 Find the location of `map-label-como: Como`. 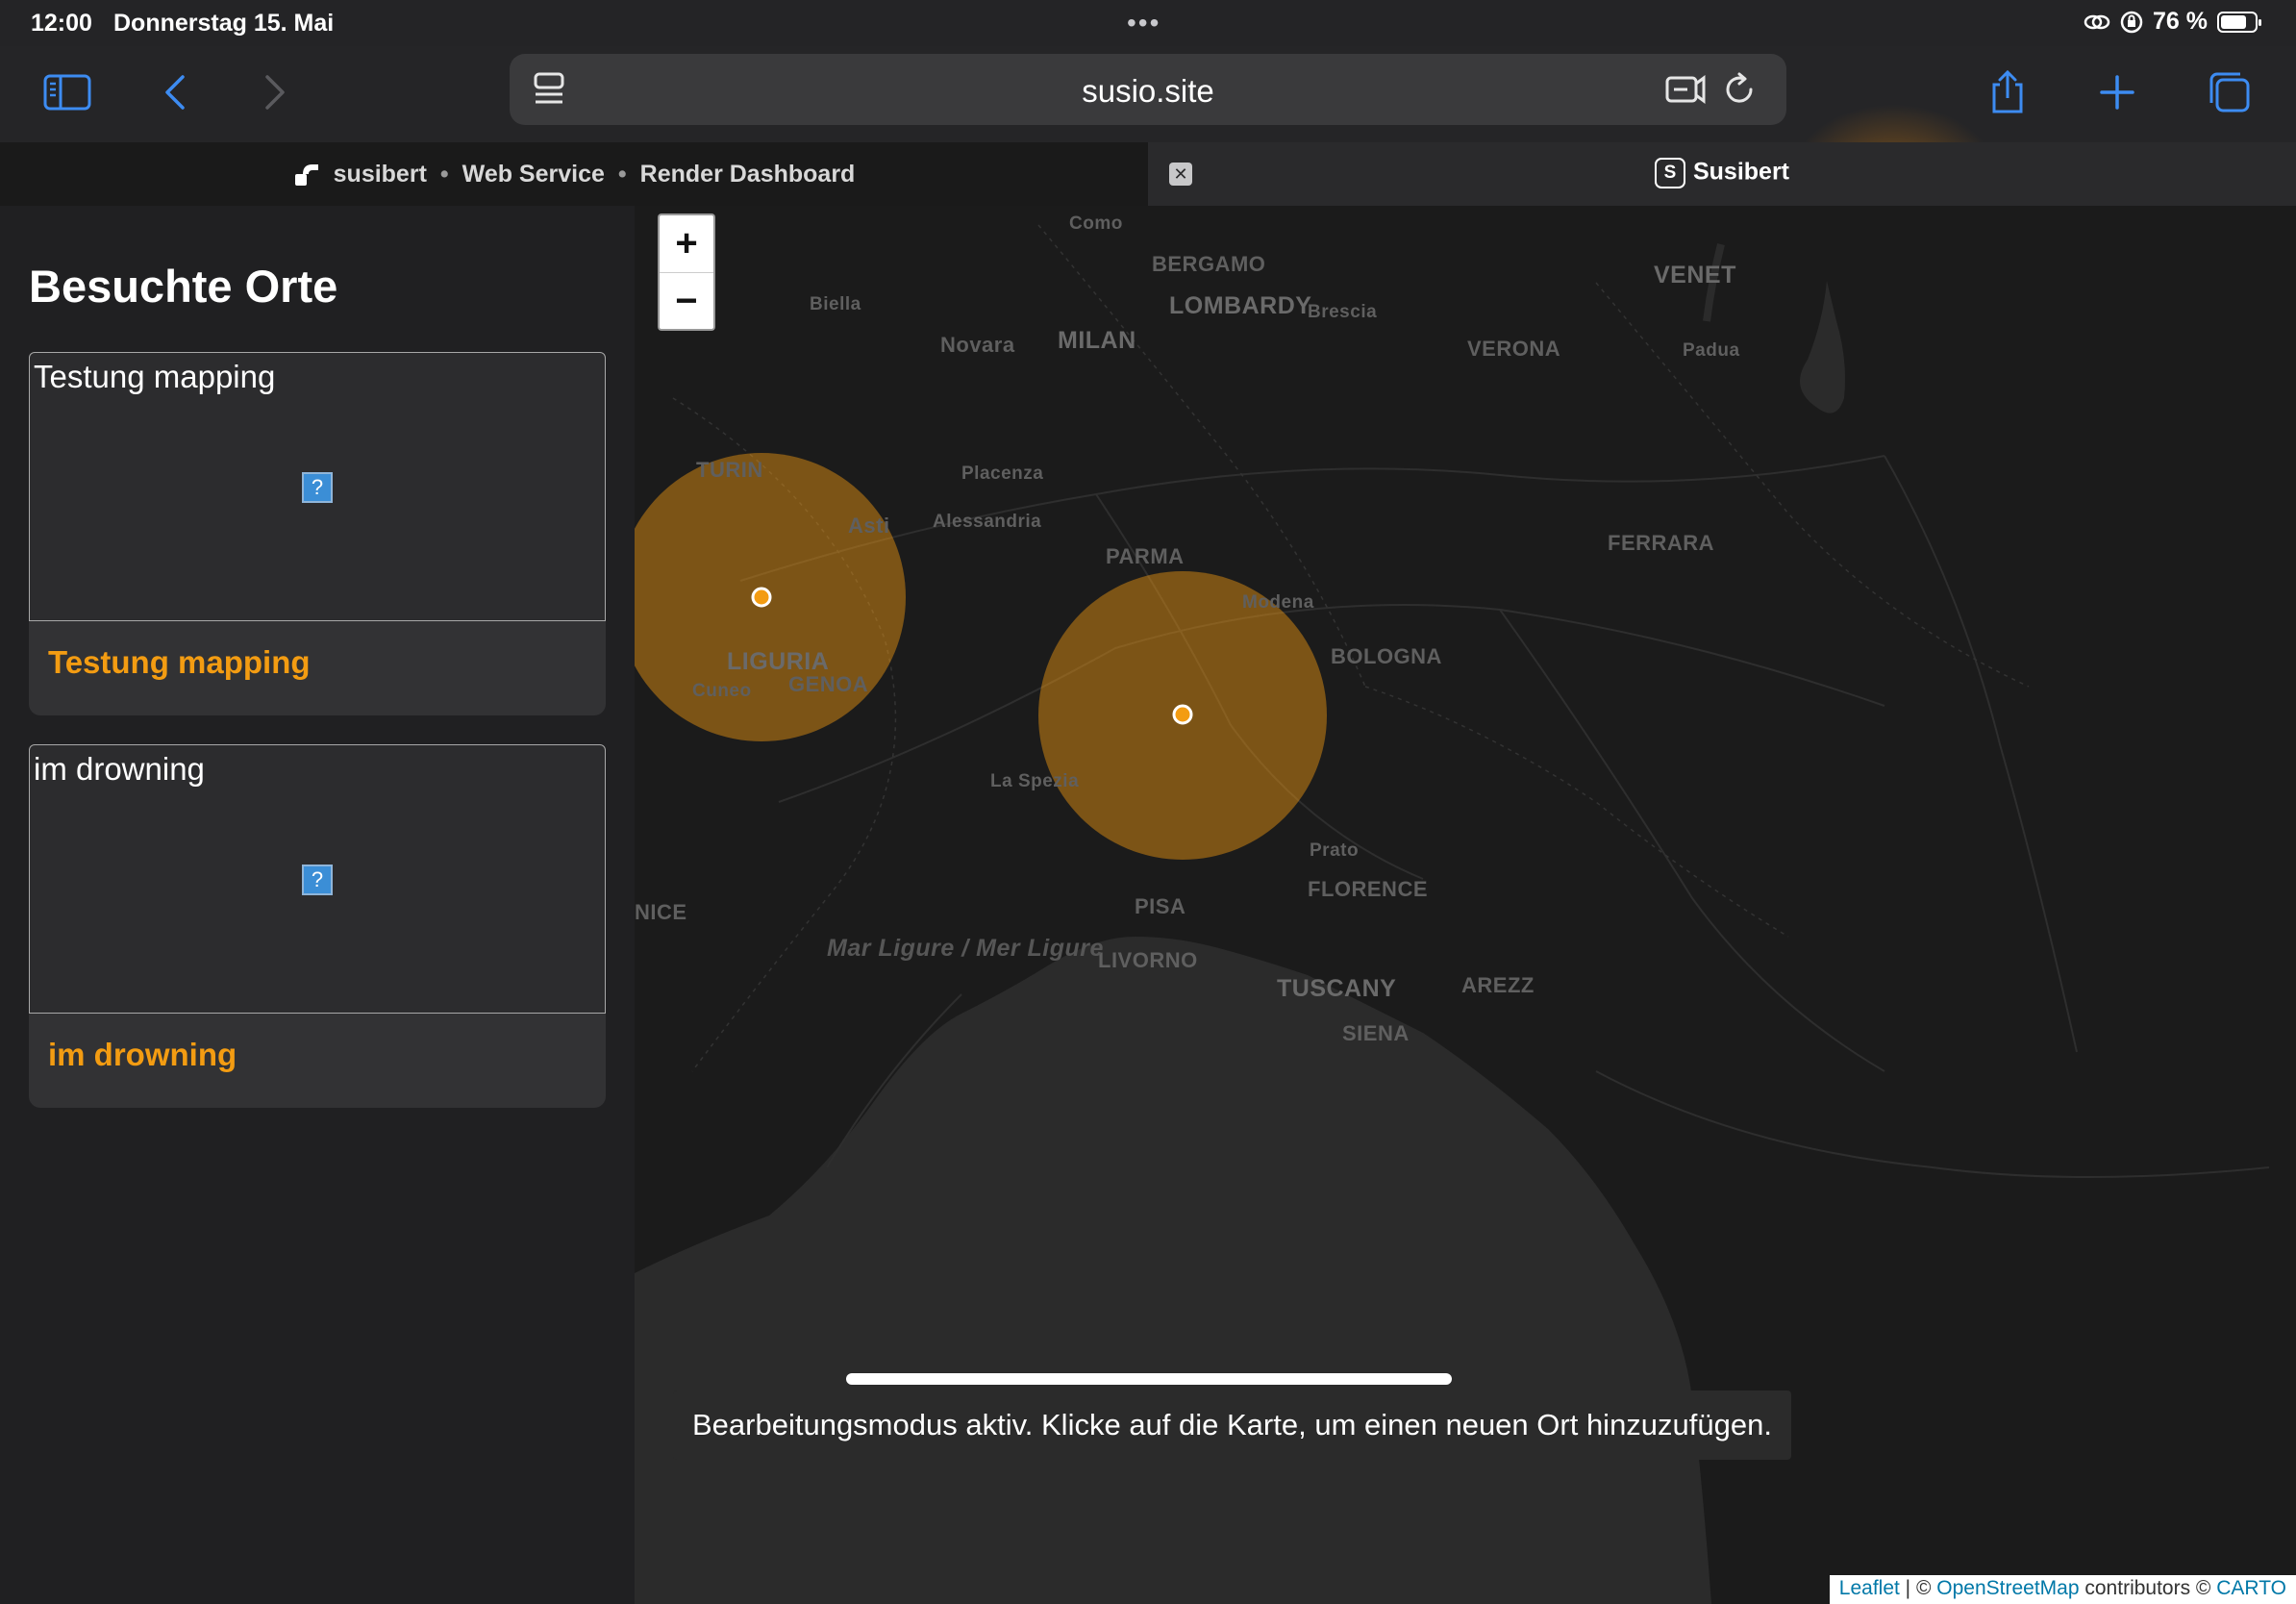

map-label-como: Como is located at coordinates (1096, 223).